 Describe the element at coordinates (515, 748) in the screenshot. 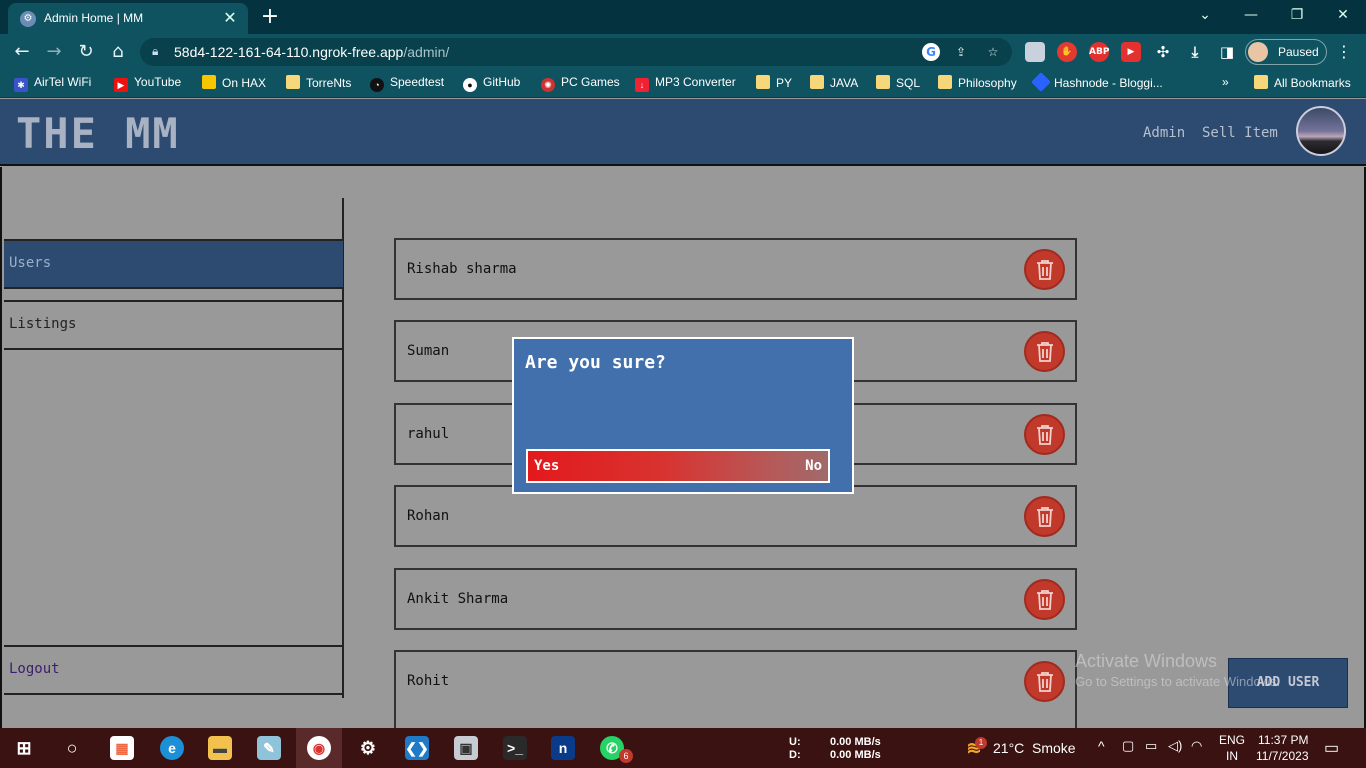

I see `terminal-icon: >_` at that location.